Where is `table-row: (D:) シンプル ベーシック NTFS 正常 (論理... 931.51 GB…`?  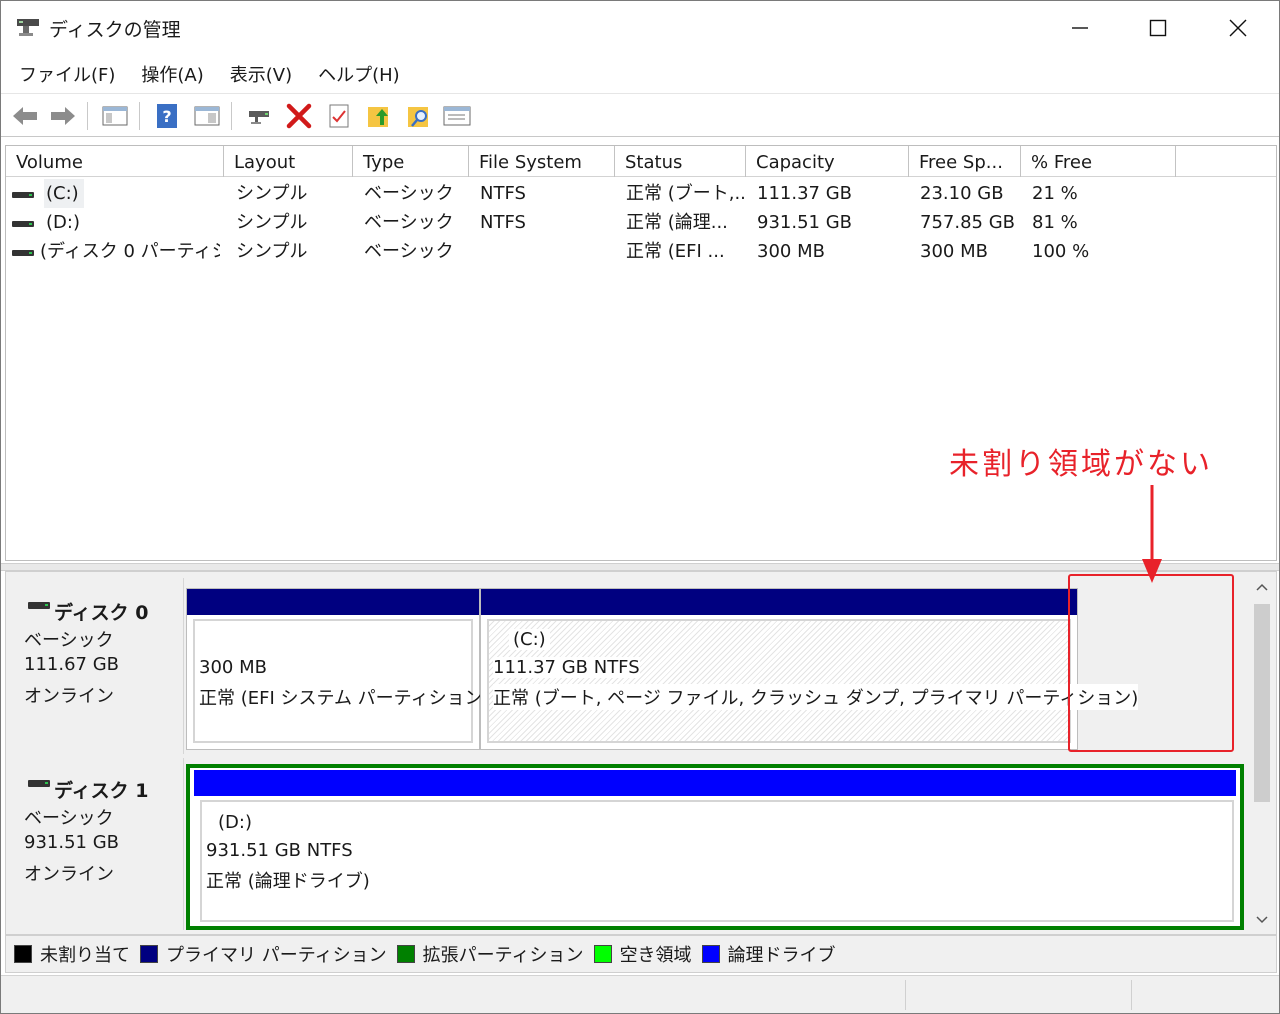
table-row: (D:) シンプル ベーシック NTFS 正常 (論理... 931.51 GB… is located at coordinates (641, 222).